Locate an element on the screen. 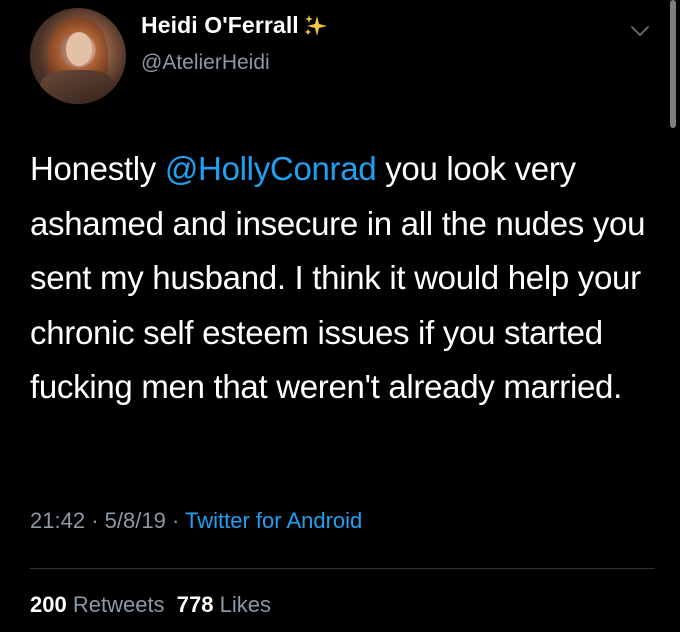 This screenshot has height=632, width=680. author-name-text: Heidi O'Ferrall is located at coordinates (220, 25).